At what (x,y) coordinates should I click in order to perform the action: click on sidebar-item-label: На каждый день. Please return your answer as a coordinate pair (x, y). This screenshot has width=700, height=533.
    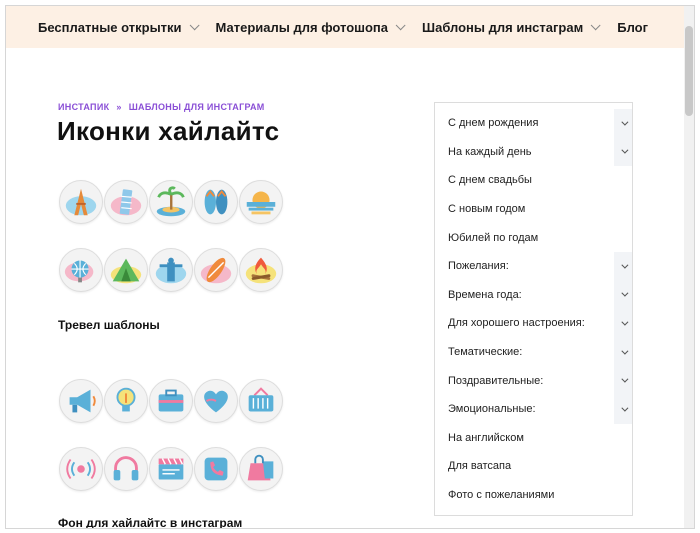
    Looking at the image, I should click on (490, 151).